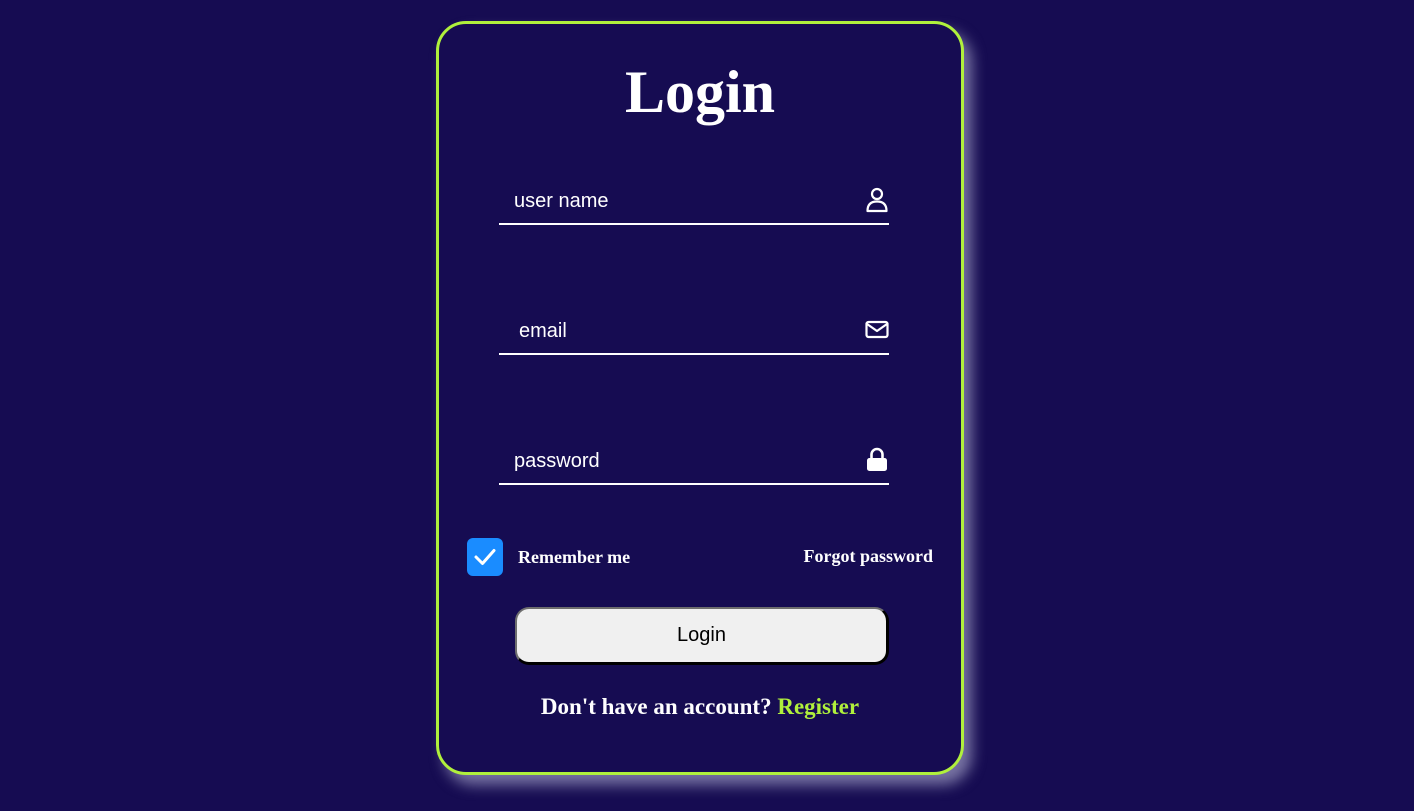  I want to click on forgot-password-link: Forgot password, so click(869, 556).